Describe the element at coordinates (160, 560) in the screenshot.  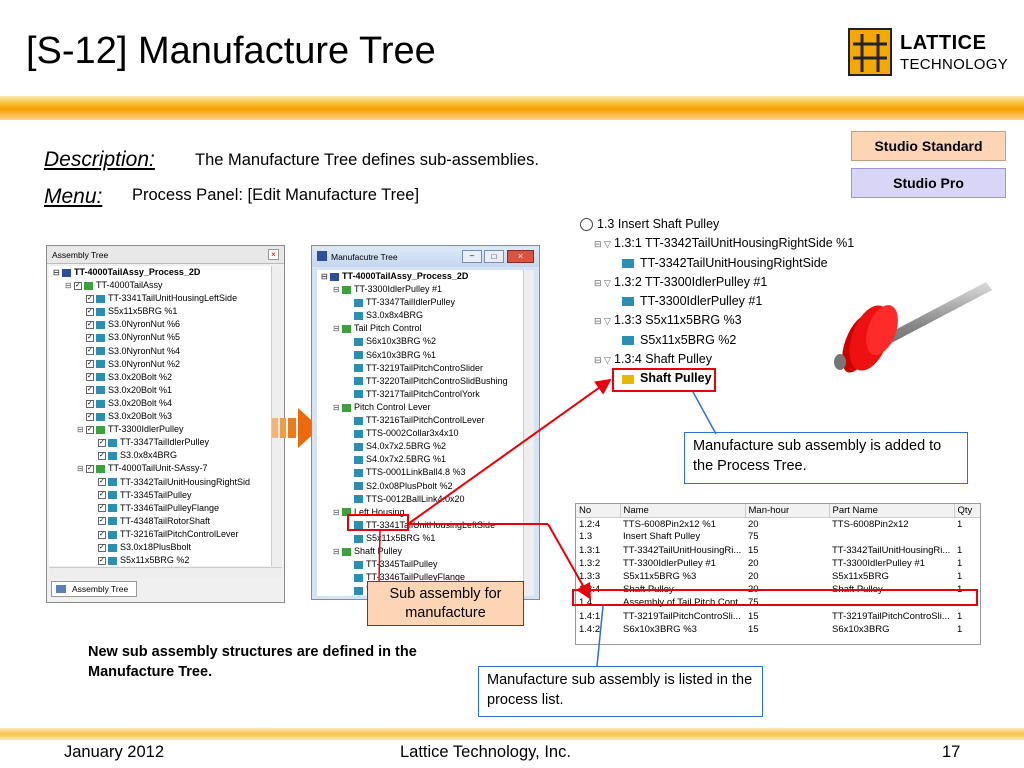
I see `assembly-tree-item: ✓ S5x11x5BRG %2` at that location.